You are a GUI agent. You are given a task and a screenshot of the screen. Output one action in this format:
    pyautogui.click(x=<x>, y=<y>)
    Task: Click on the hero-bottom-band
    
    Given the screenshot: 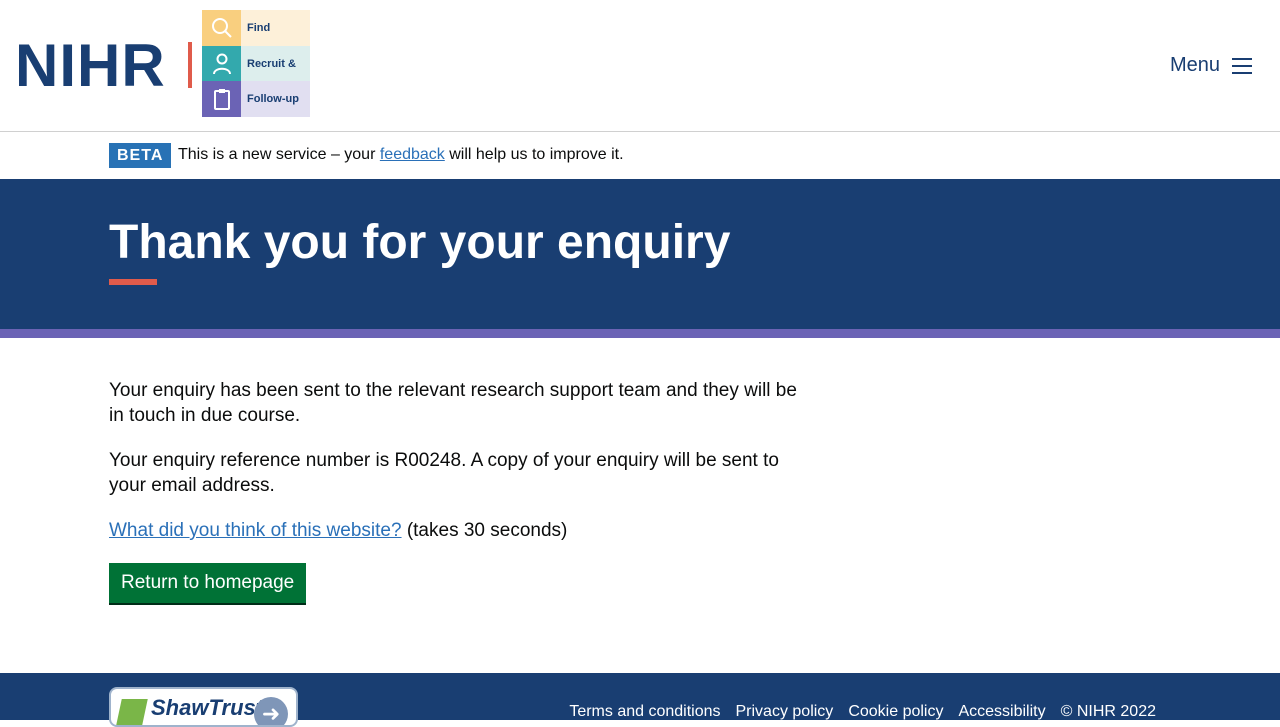 What is the action you would take?
    pyautogui.click(x=640, y=333)
    